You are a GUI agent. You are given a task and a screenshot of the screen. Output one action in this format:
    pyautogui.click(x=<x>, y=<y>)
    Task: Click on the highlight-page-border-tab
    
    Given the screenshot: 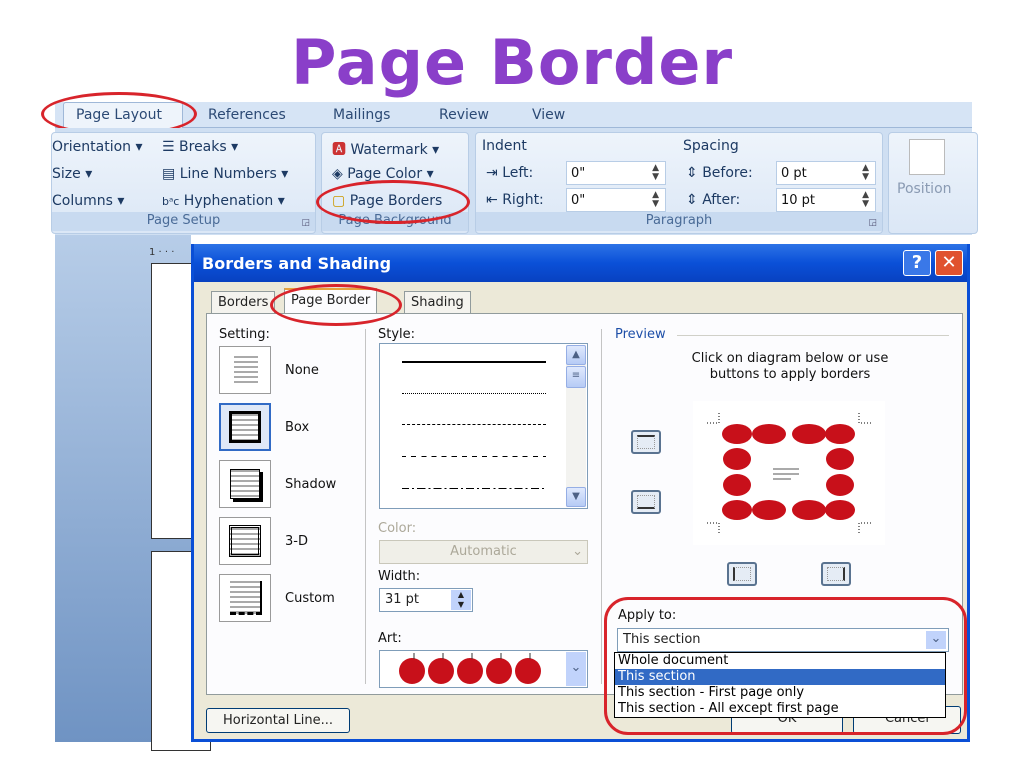 What is the action you would take?
    pyautogui.click(x=336, y=305)
    